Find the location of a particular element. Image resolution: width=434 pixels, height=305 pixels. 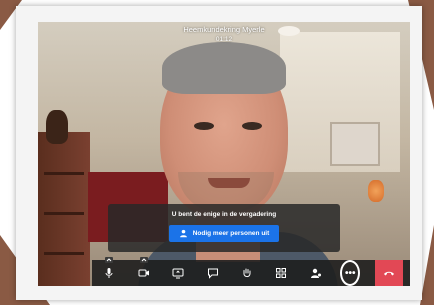

meeting-toolbar: ••• is located at coordinates (251, 271).